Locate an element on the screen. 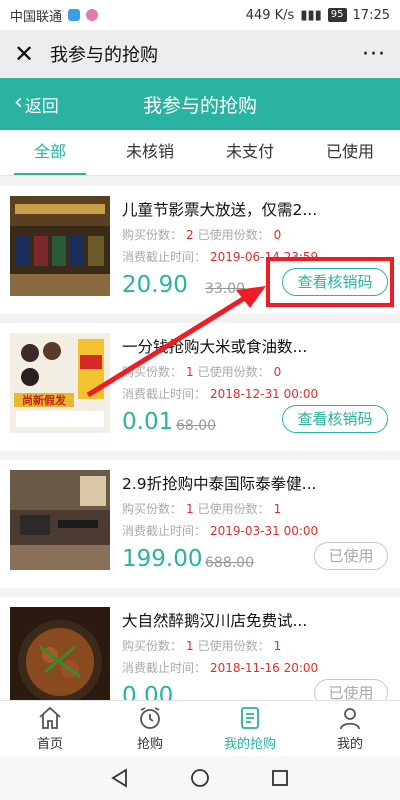 This screenshot has height=800, width=400. quantity-line: 购买份数： 2 已使用份数： 0 is located at coordinates (203, 234).